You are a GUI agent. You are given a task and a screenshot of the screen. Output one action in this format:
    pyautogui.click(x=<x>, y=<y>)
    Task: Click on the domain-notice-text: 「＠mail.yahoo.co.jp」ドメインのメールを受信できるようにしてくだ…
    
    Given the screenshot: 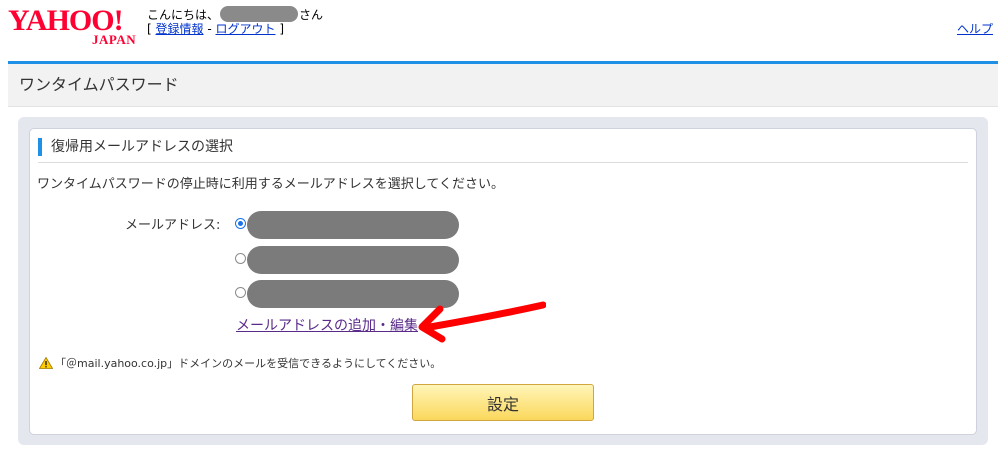 What is the action you would take?
    pyautogui.click(x=248, y=363)
    